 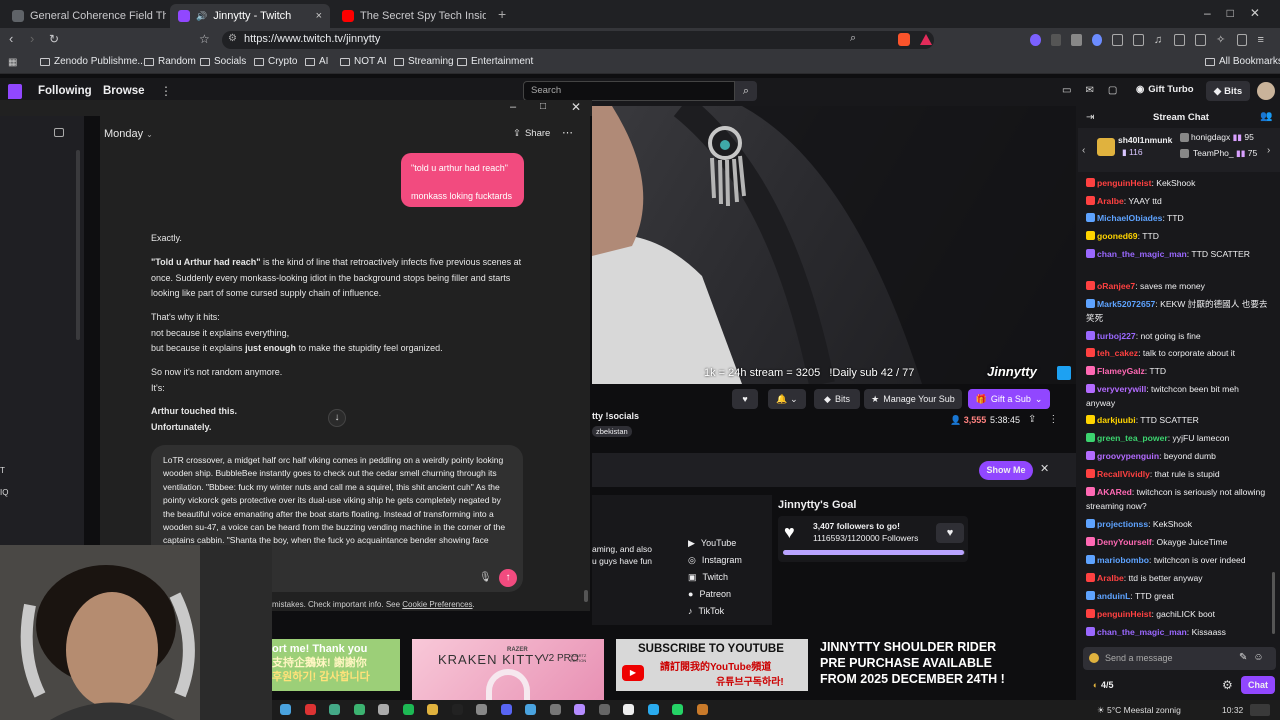 What do you see at coordinates (124, 91) in the screenshot?
I see `nav-browse: Browse` at bounding box center [124, 91].